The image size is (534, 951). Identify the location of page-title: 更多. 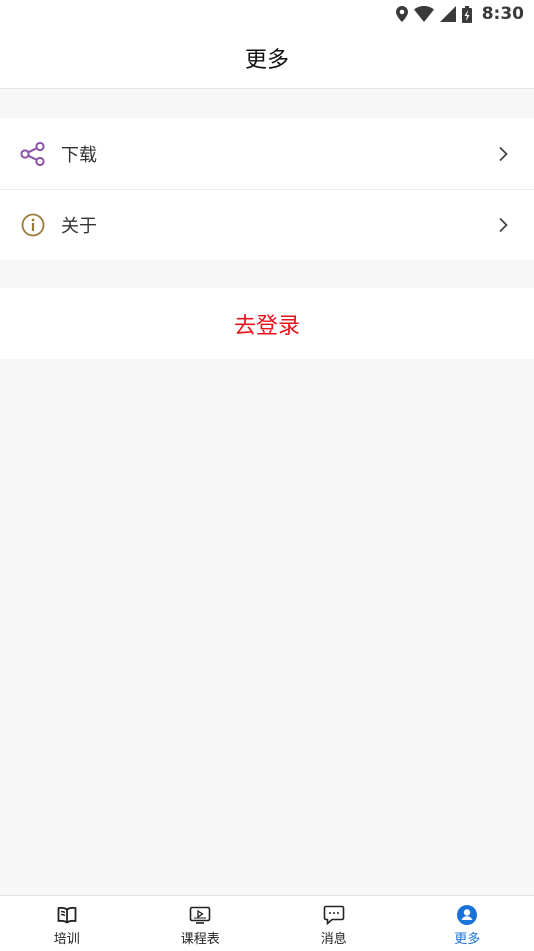
(267, 58).